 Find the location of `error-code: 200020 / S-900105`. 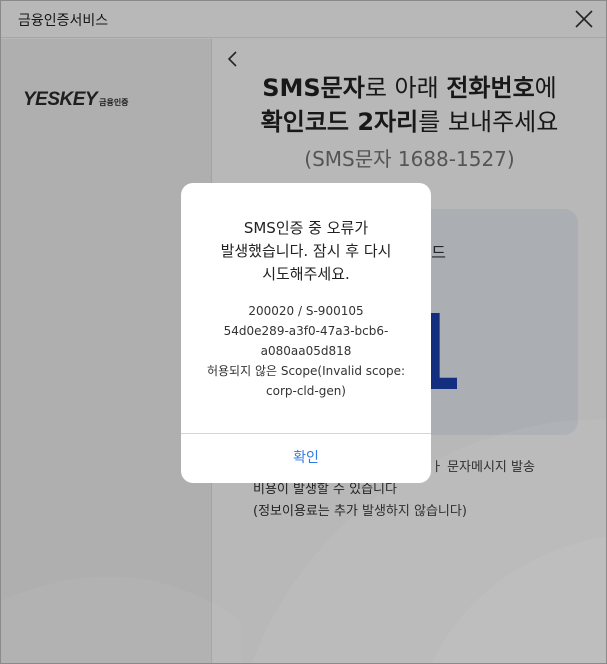

error-code: 200020 / S-900105 is located at coordinates (306, 311).